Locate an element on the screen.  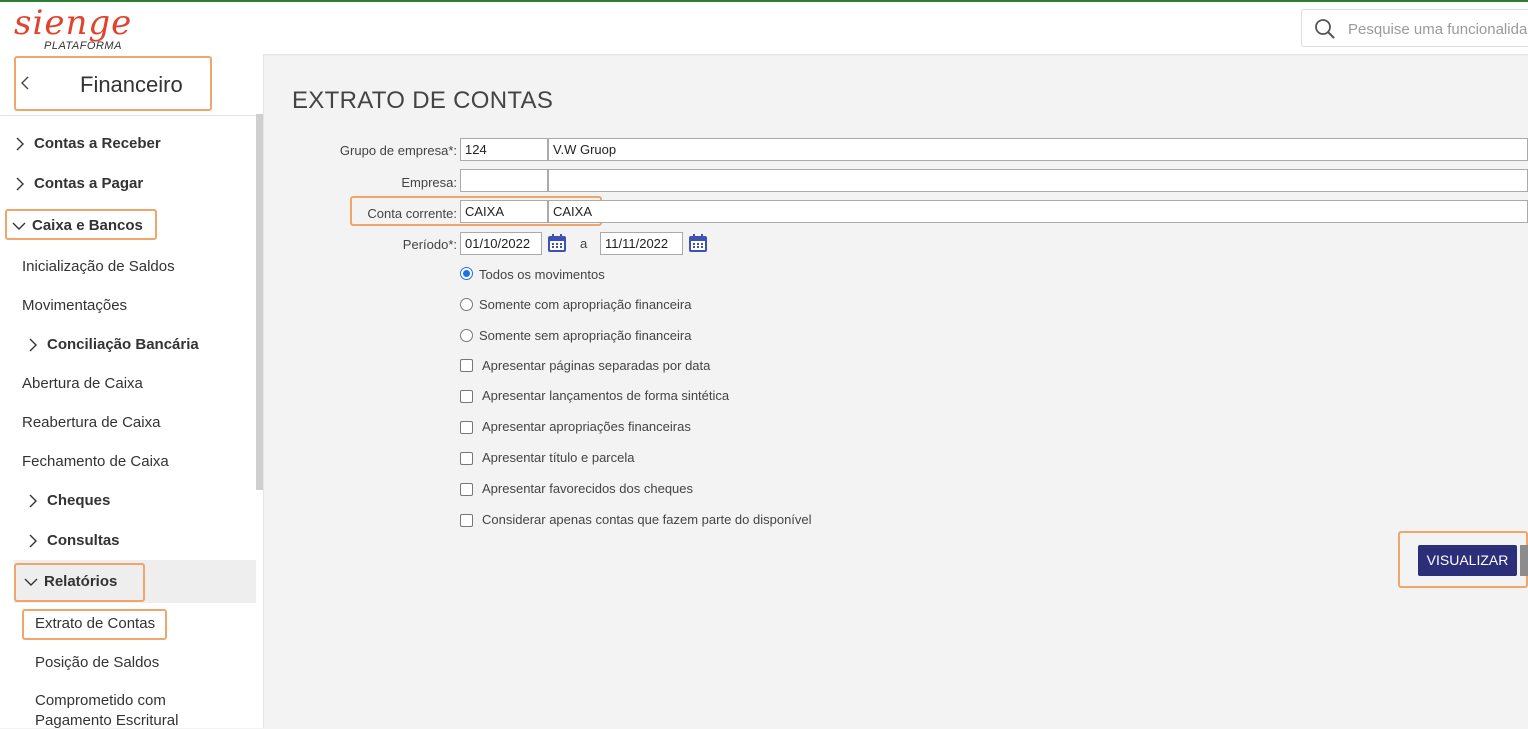
checkbox-favorecidos-cheques is located at coordinates (466, 489).